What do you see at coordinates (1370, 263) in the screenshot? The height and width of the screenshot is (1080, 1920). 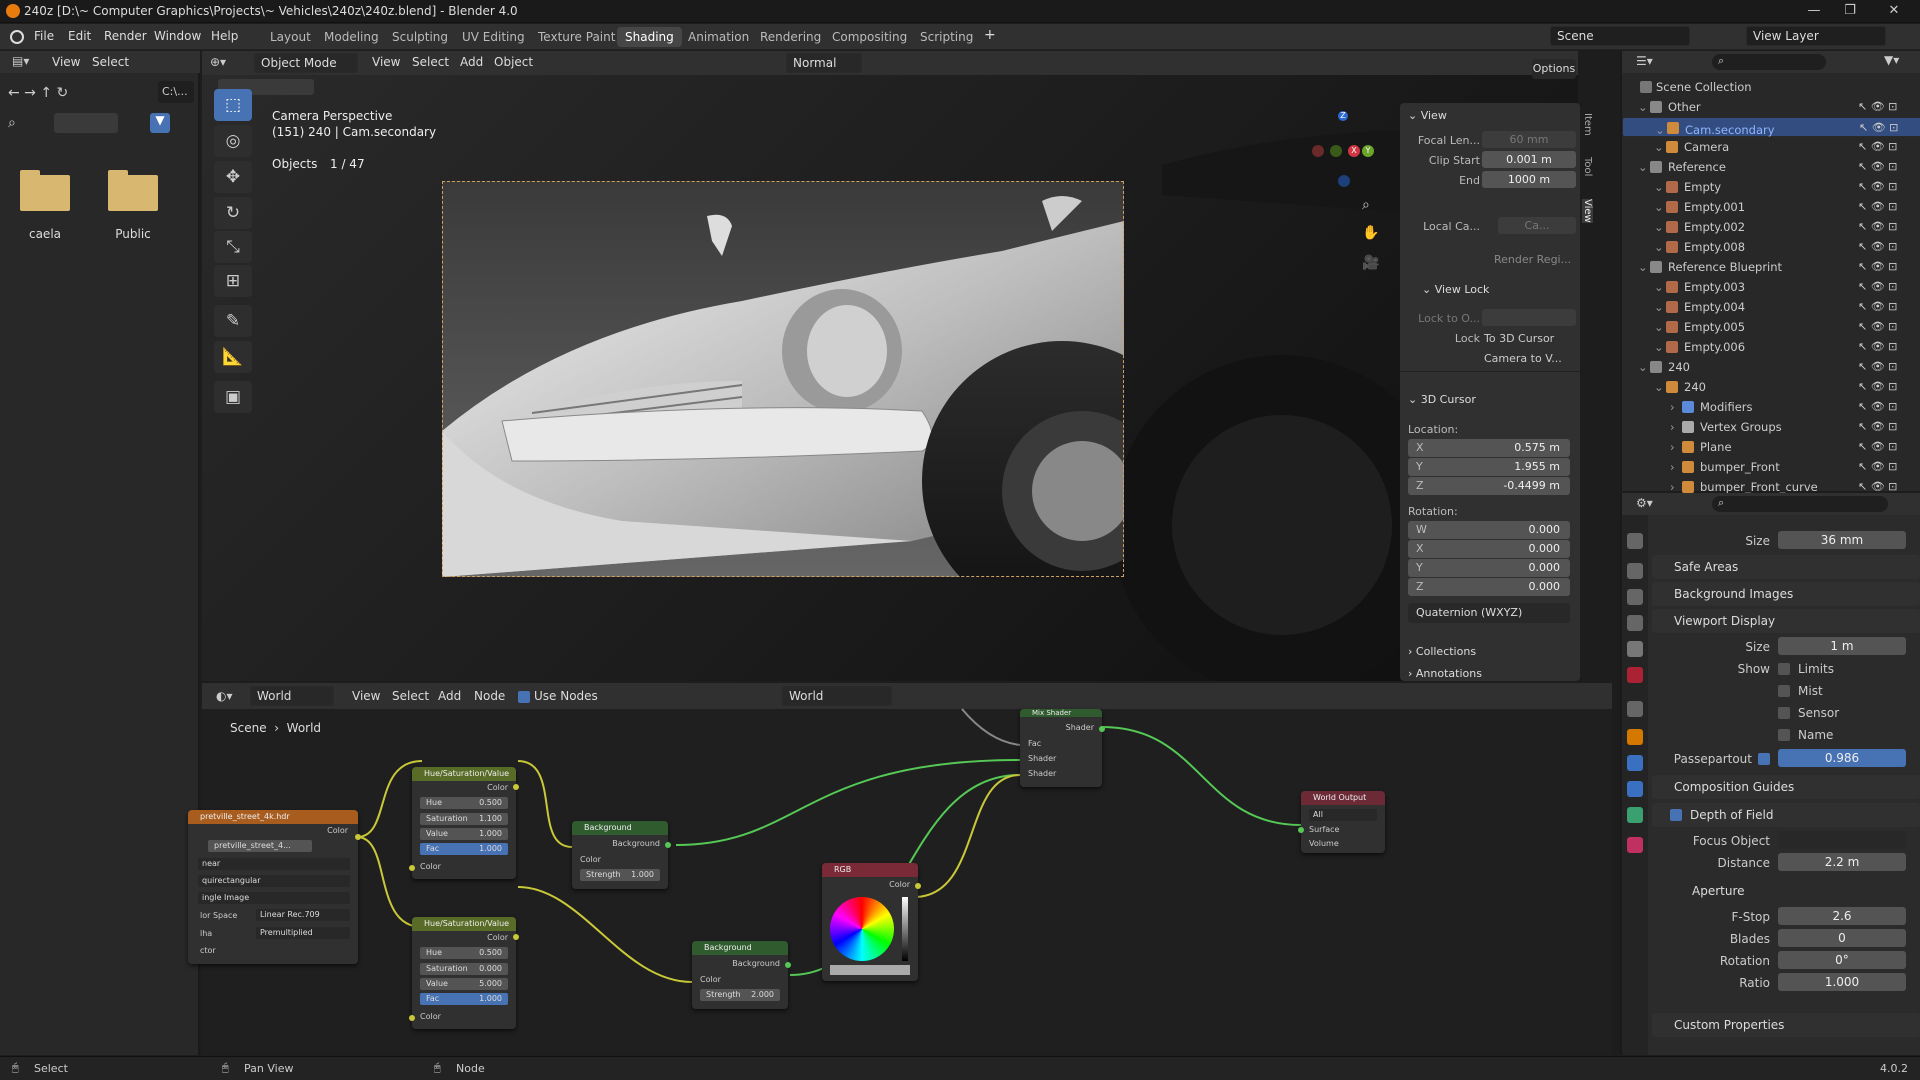 I see `camera-view-icon: 🎥` at bounding box center [1370, 263].